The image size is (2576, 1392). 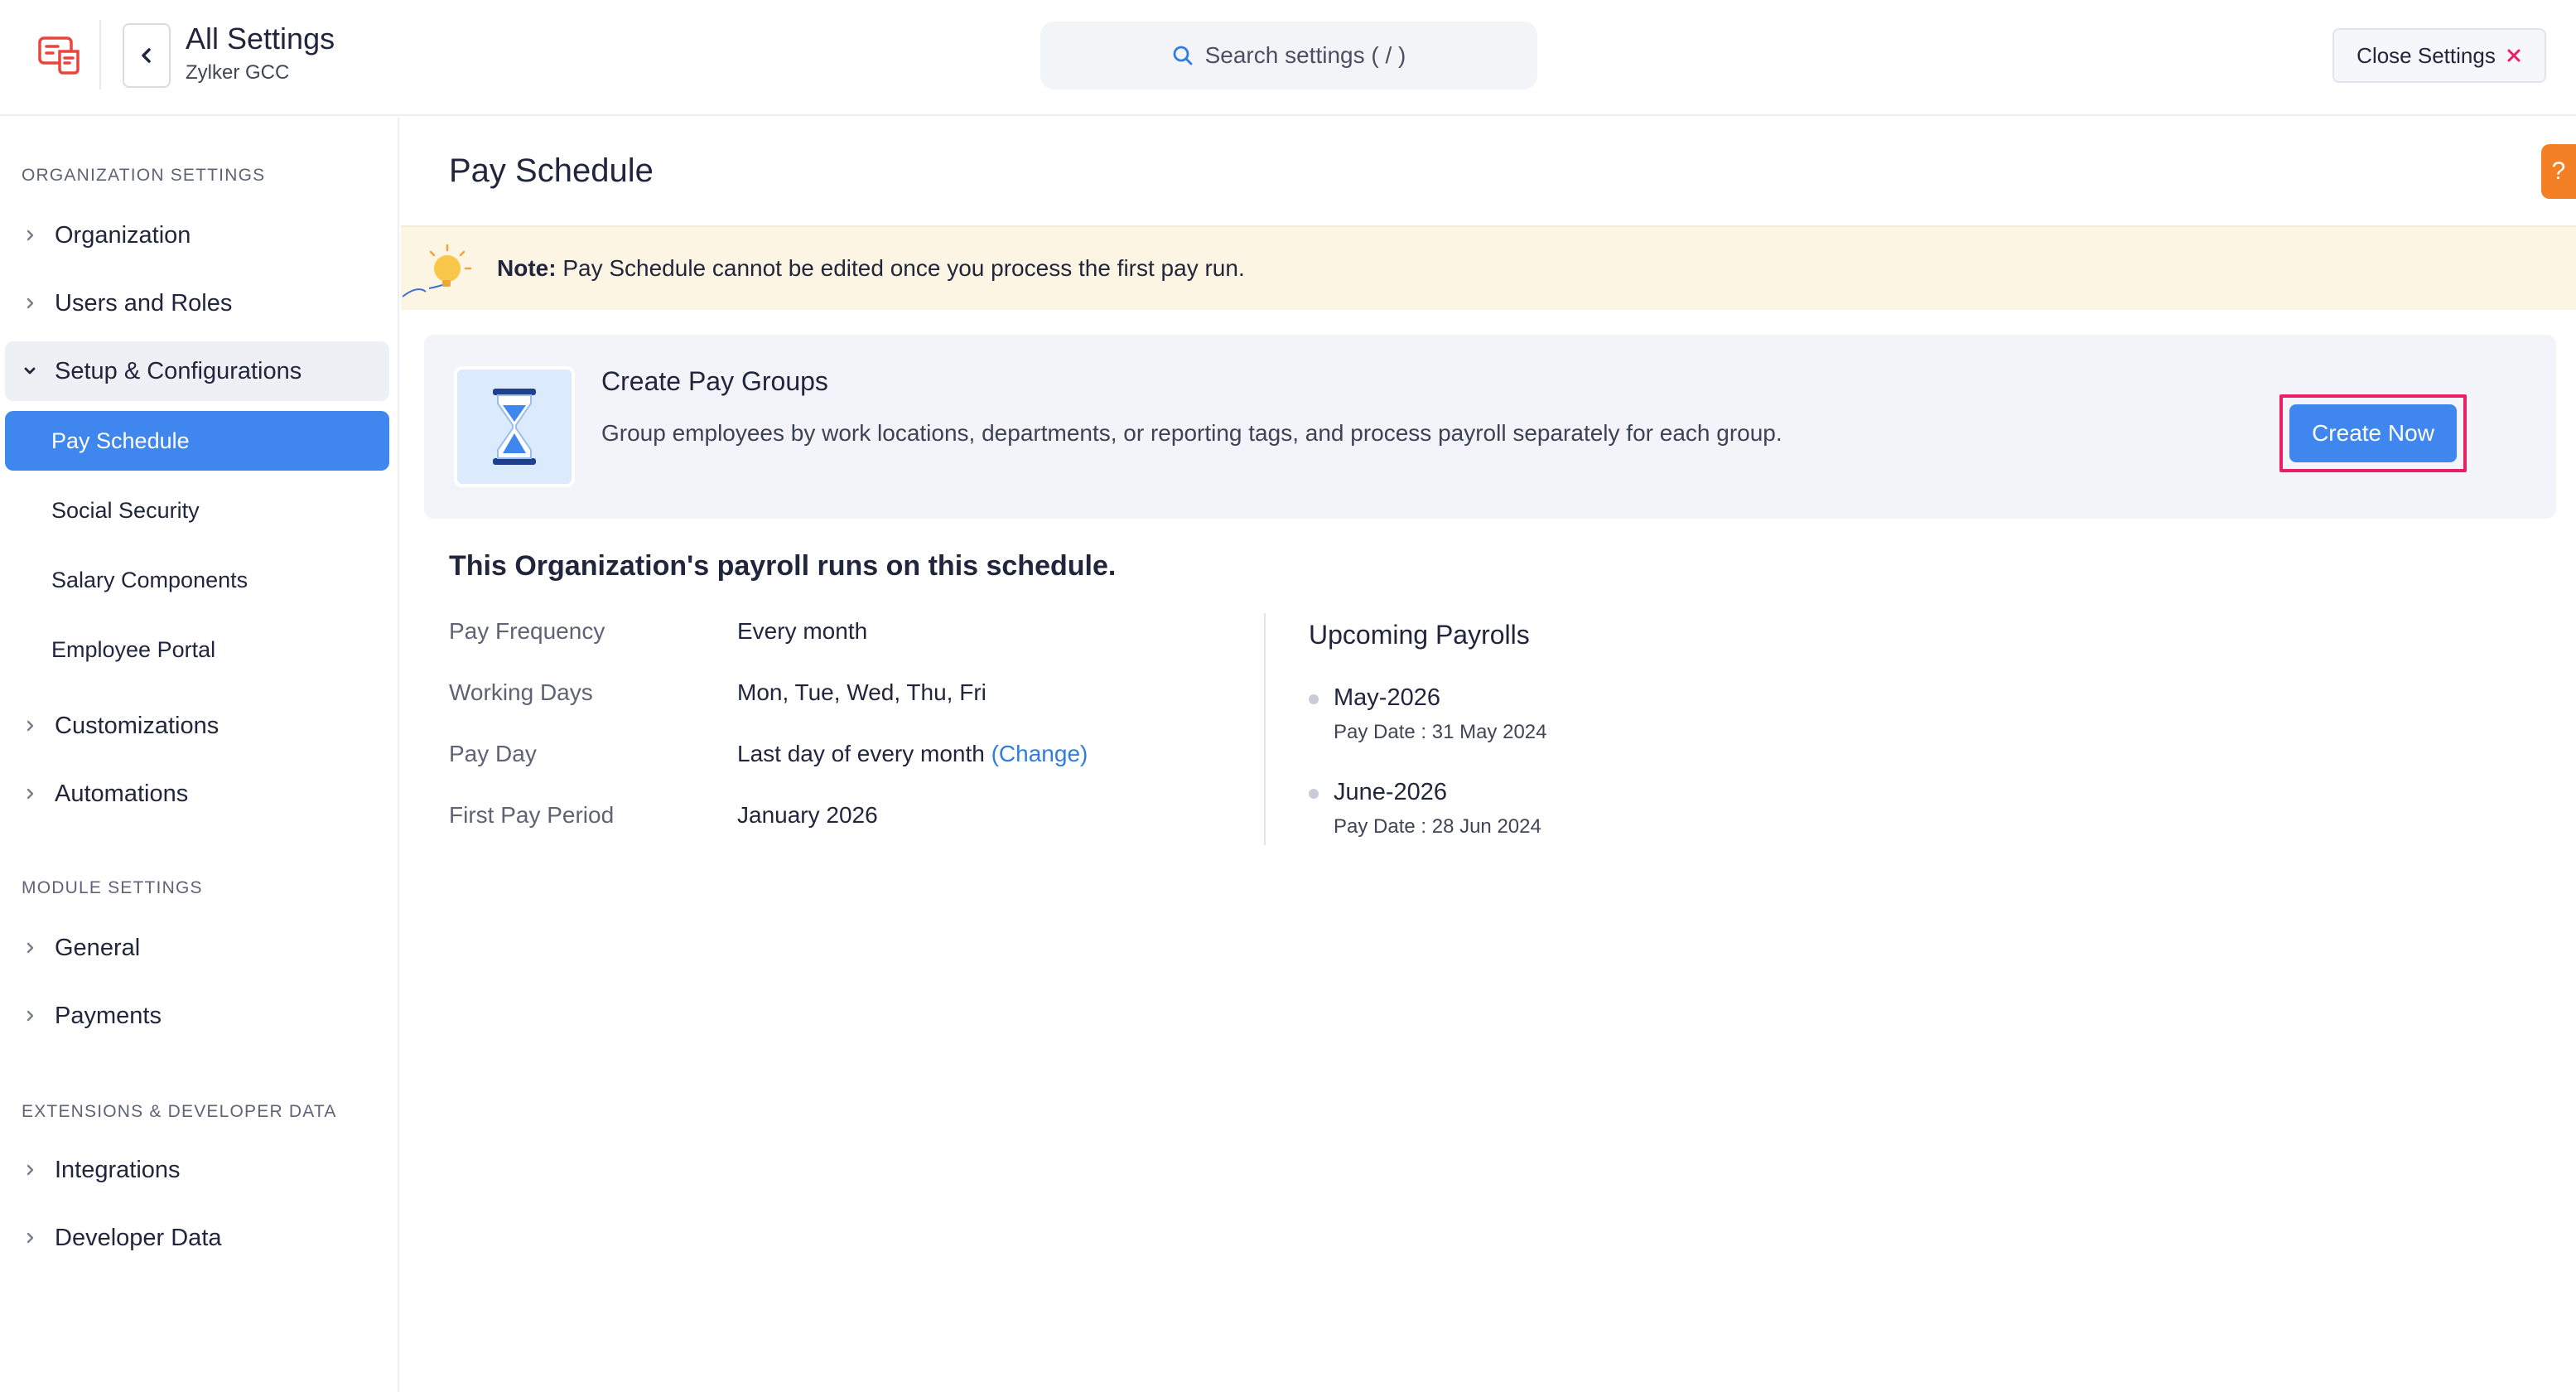 What do you see at coordinates (197, 235) in the screenshot?
I see `sidebar-item-organization: Organization` at bounding box center [197, 235].